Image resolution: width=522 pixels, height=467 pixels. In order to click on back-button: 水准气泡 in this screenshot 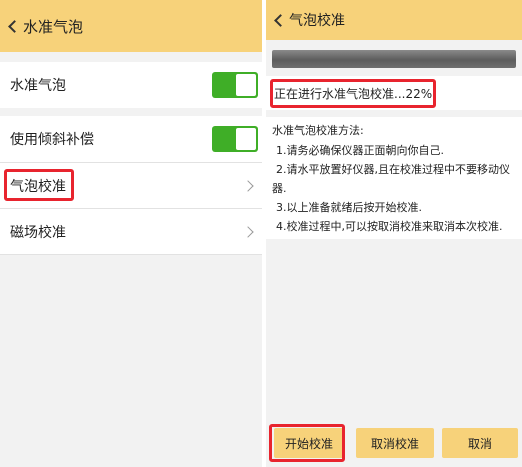, I will do `click(41, 26)`.